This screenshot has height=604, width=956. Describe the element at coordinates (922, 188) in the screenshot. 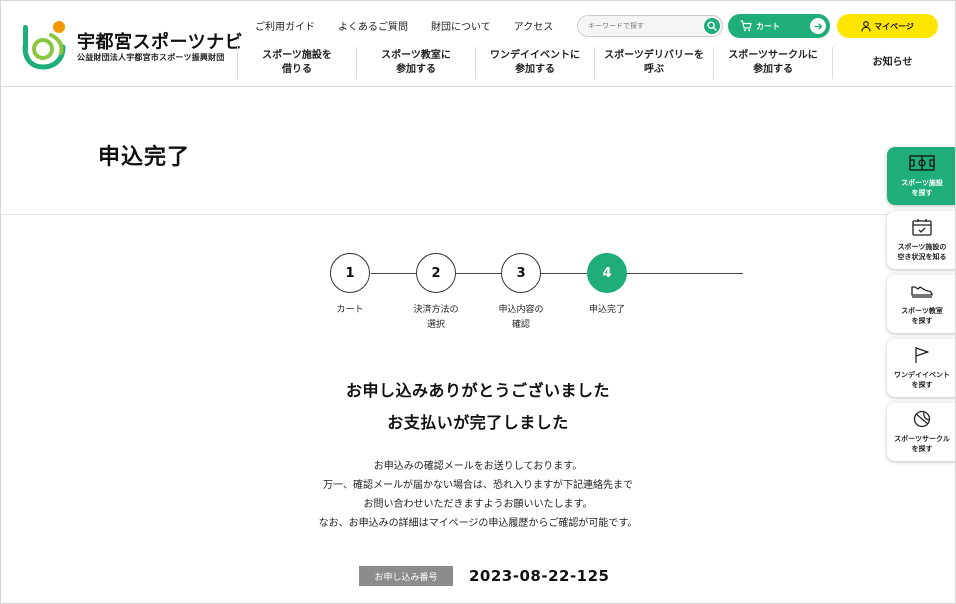

I see `side-item-label: スポーツ施設 を探す` at that location.